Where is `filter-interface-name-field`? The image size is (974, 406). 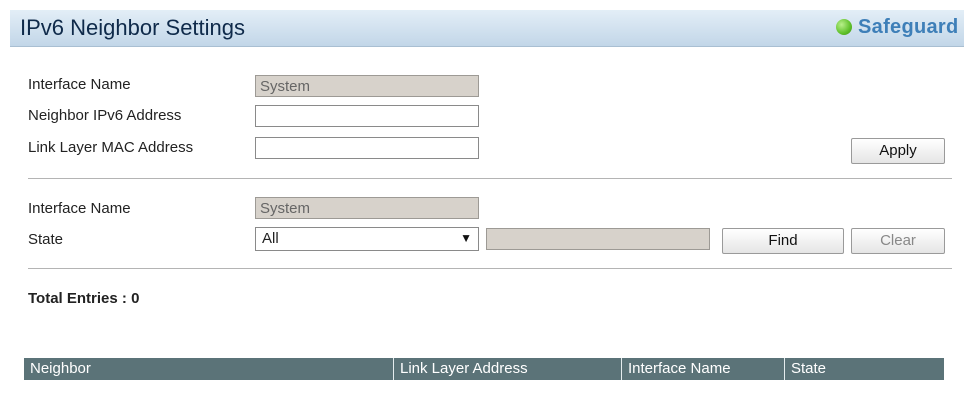 filter-interface-name-field is located at coordinates (367, 208).